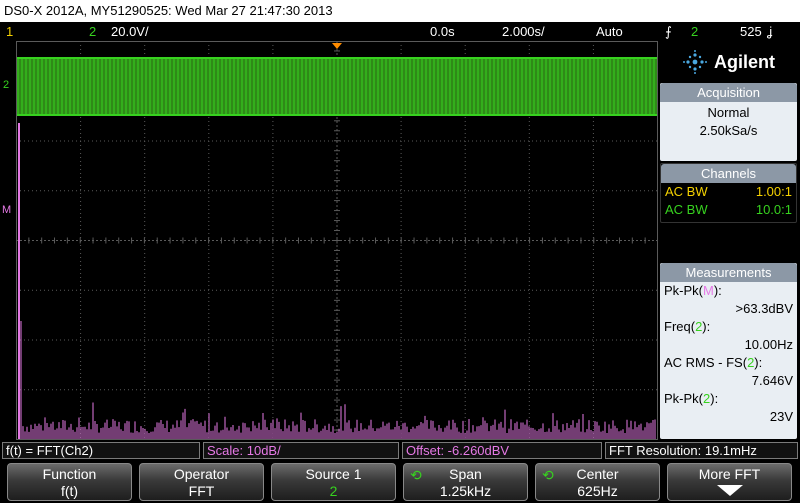 This screenshot has height=503, width=800. Describe the element at coordinates (713, 362) in the screenshot. I see `measurement-3-name: AC RMS - FS(2):` at that location.